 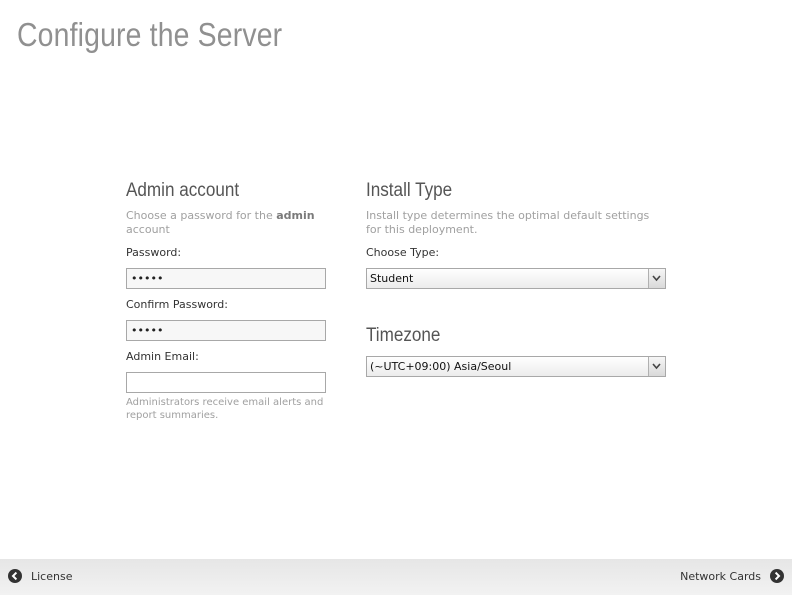 I want to click on password-field: •••••, so click(x=226, y=278).